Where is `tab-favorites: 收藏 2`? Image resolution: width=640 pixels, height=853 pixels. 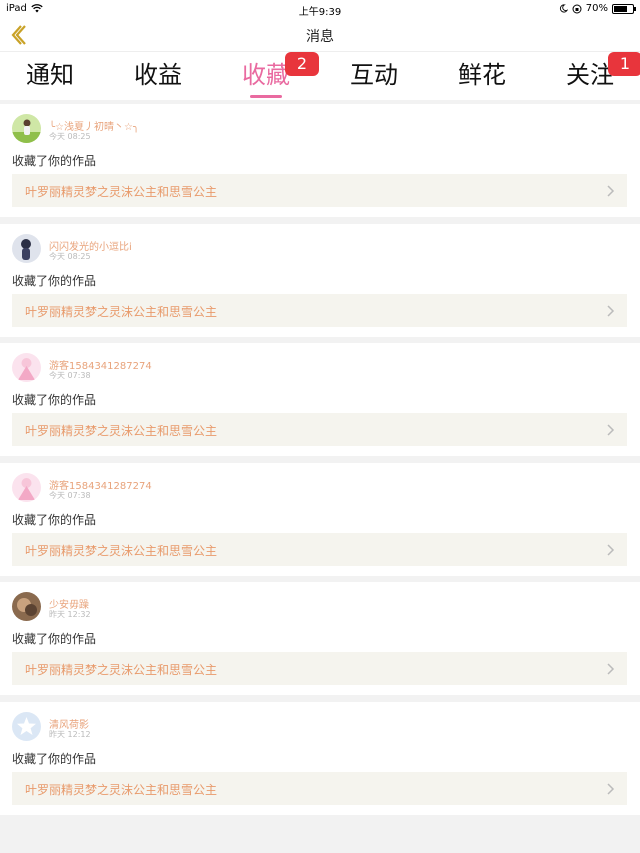 tab-favorites: 收藏 2 is located at coordinates (267, 75).